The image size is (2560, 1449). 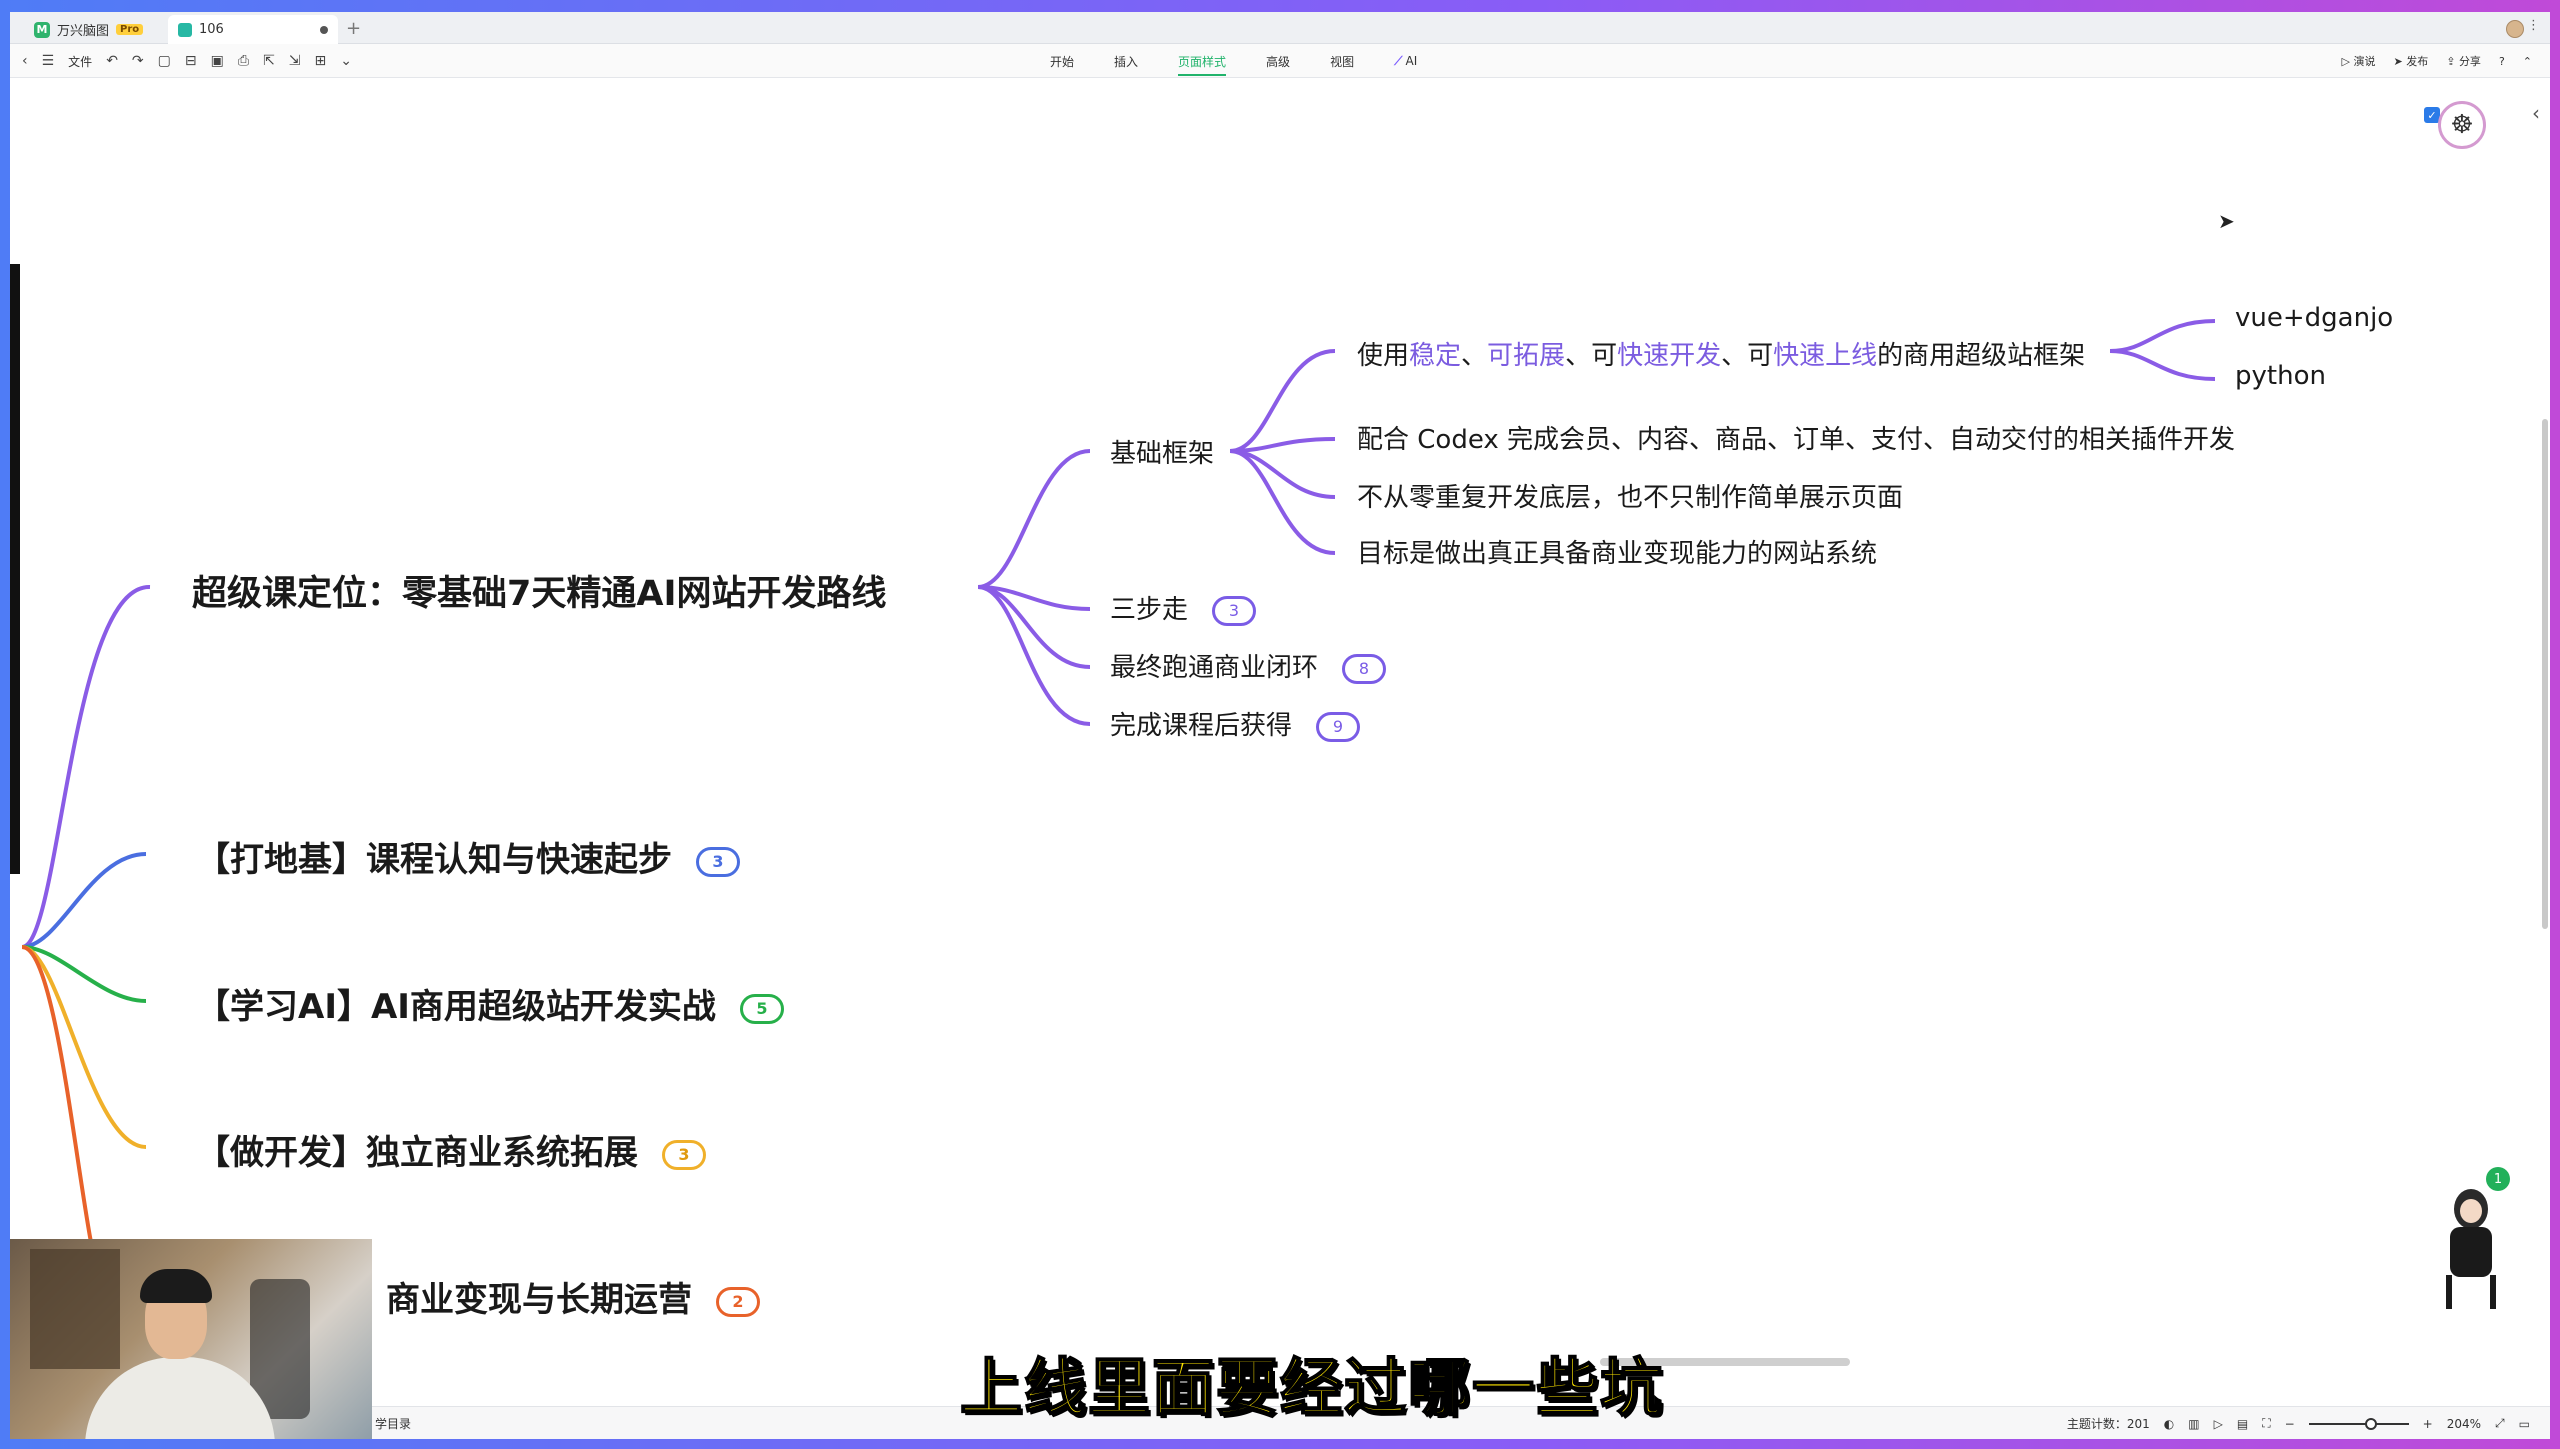 I want to click on present-button: ▷ 演说, so click(x=2359, y=61).